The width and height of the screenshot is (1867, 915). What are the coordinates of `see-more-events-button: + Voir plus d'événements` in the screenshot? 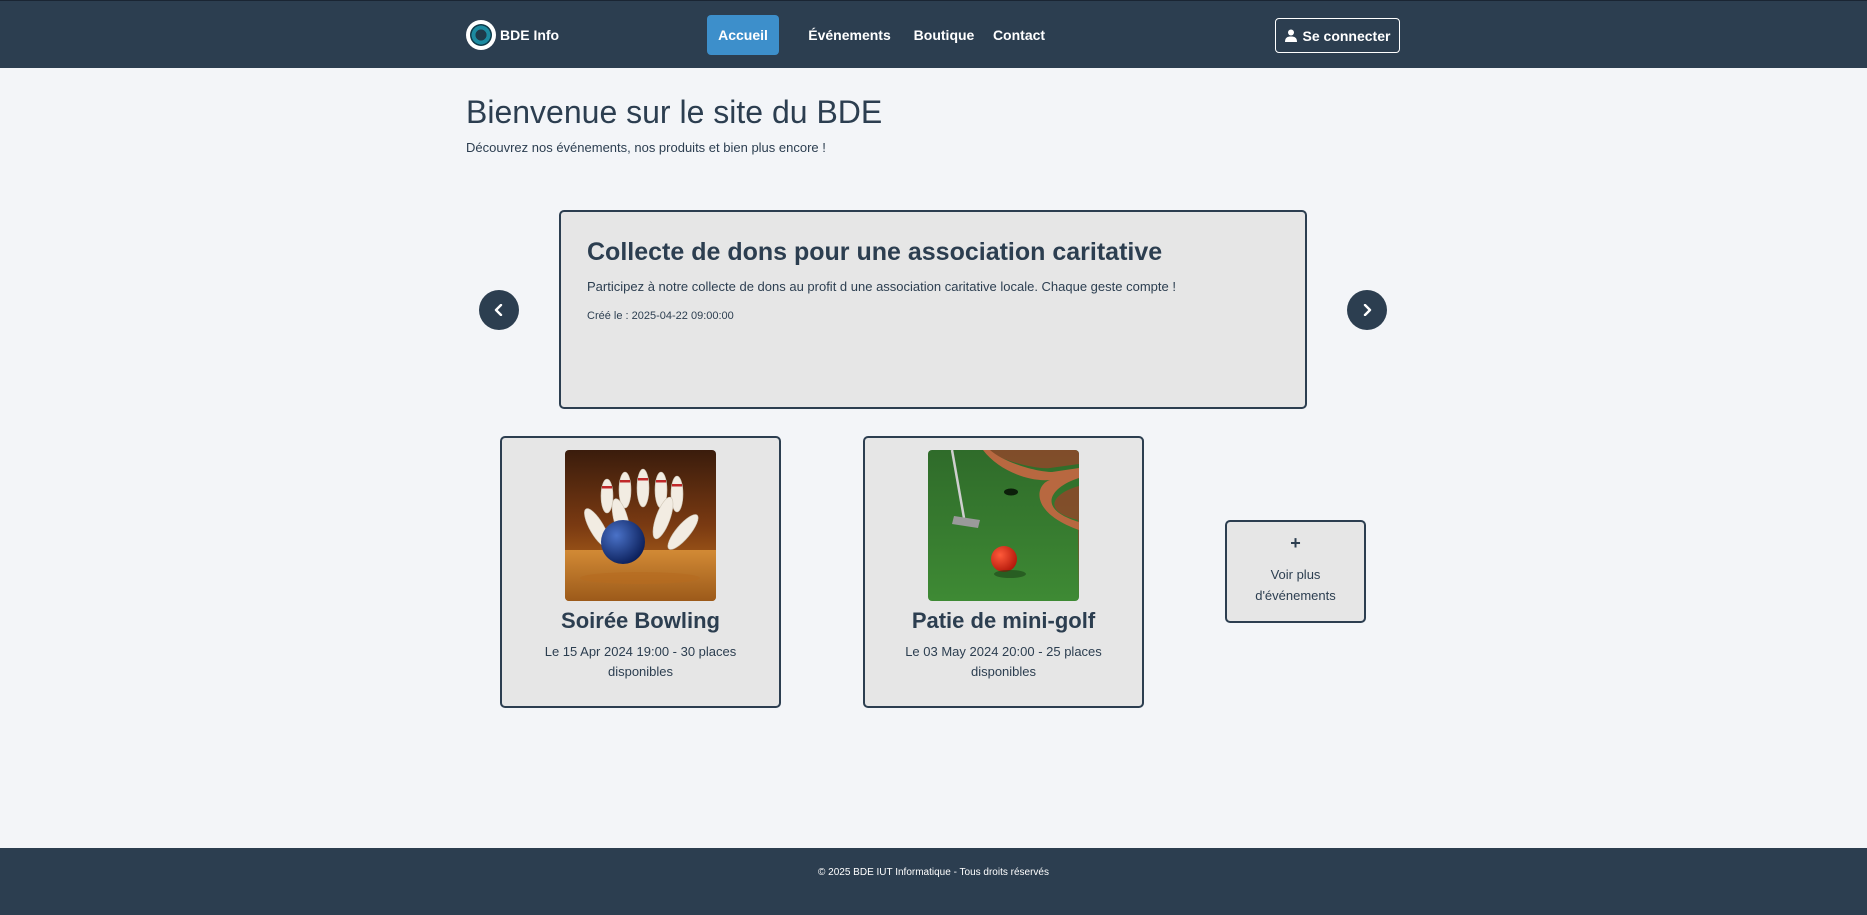 It's located at (1295, 571).